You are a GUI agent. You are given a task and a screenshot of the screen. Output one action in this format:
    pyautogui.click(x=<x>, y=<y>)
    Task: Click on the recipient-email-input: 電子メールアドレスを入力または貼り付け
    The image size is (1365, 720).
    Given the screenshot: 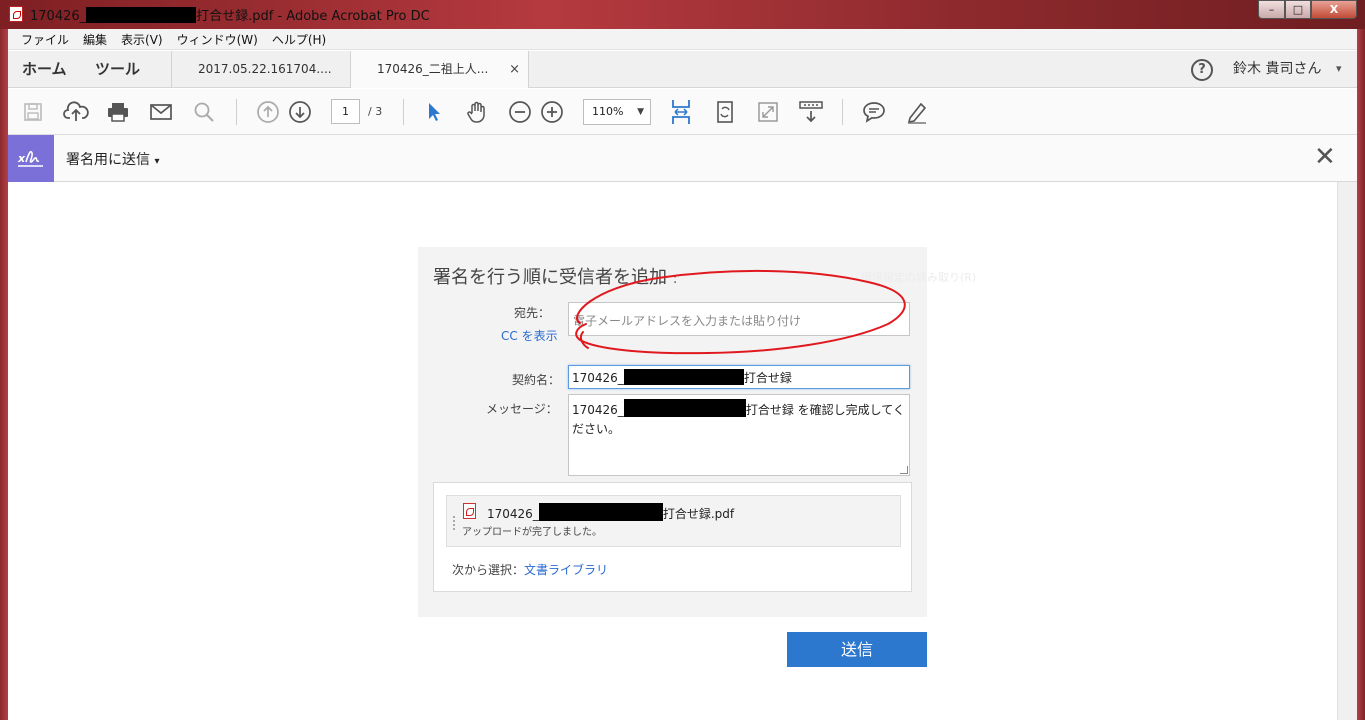 What is the action you would take?
    pyautogui.click(x=739, y=319)
    